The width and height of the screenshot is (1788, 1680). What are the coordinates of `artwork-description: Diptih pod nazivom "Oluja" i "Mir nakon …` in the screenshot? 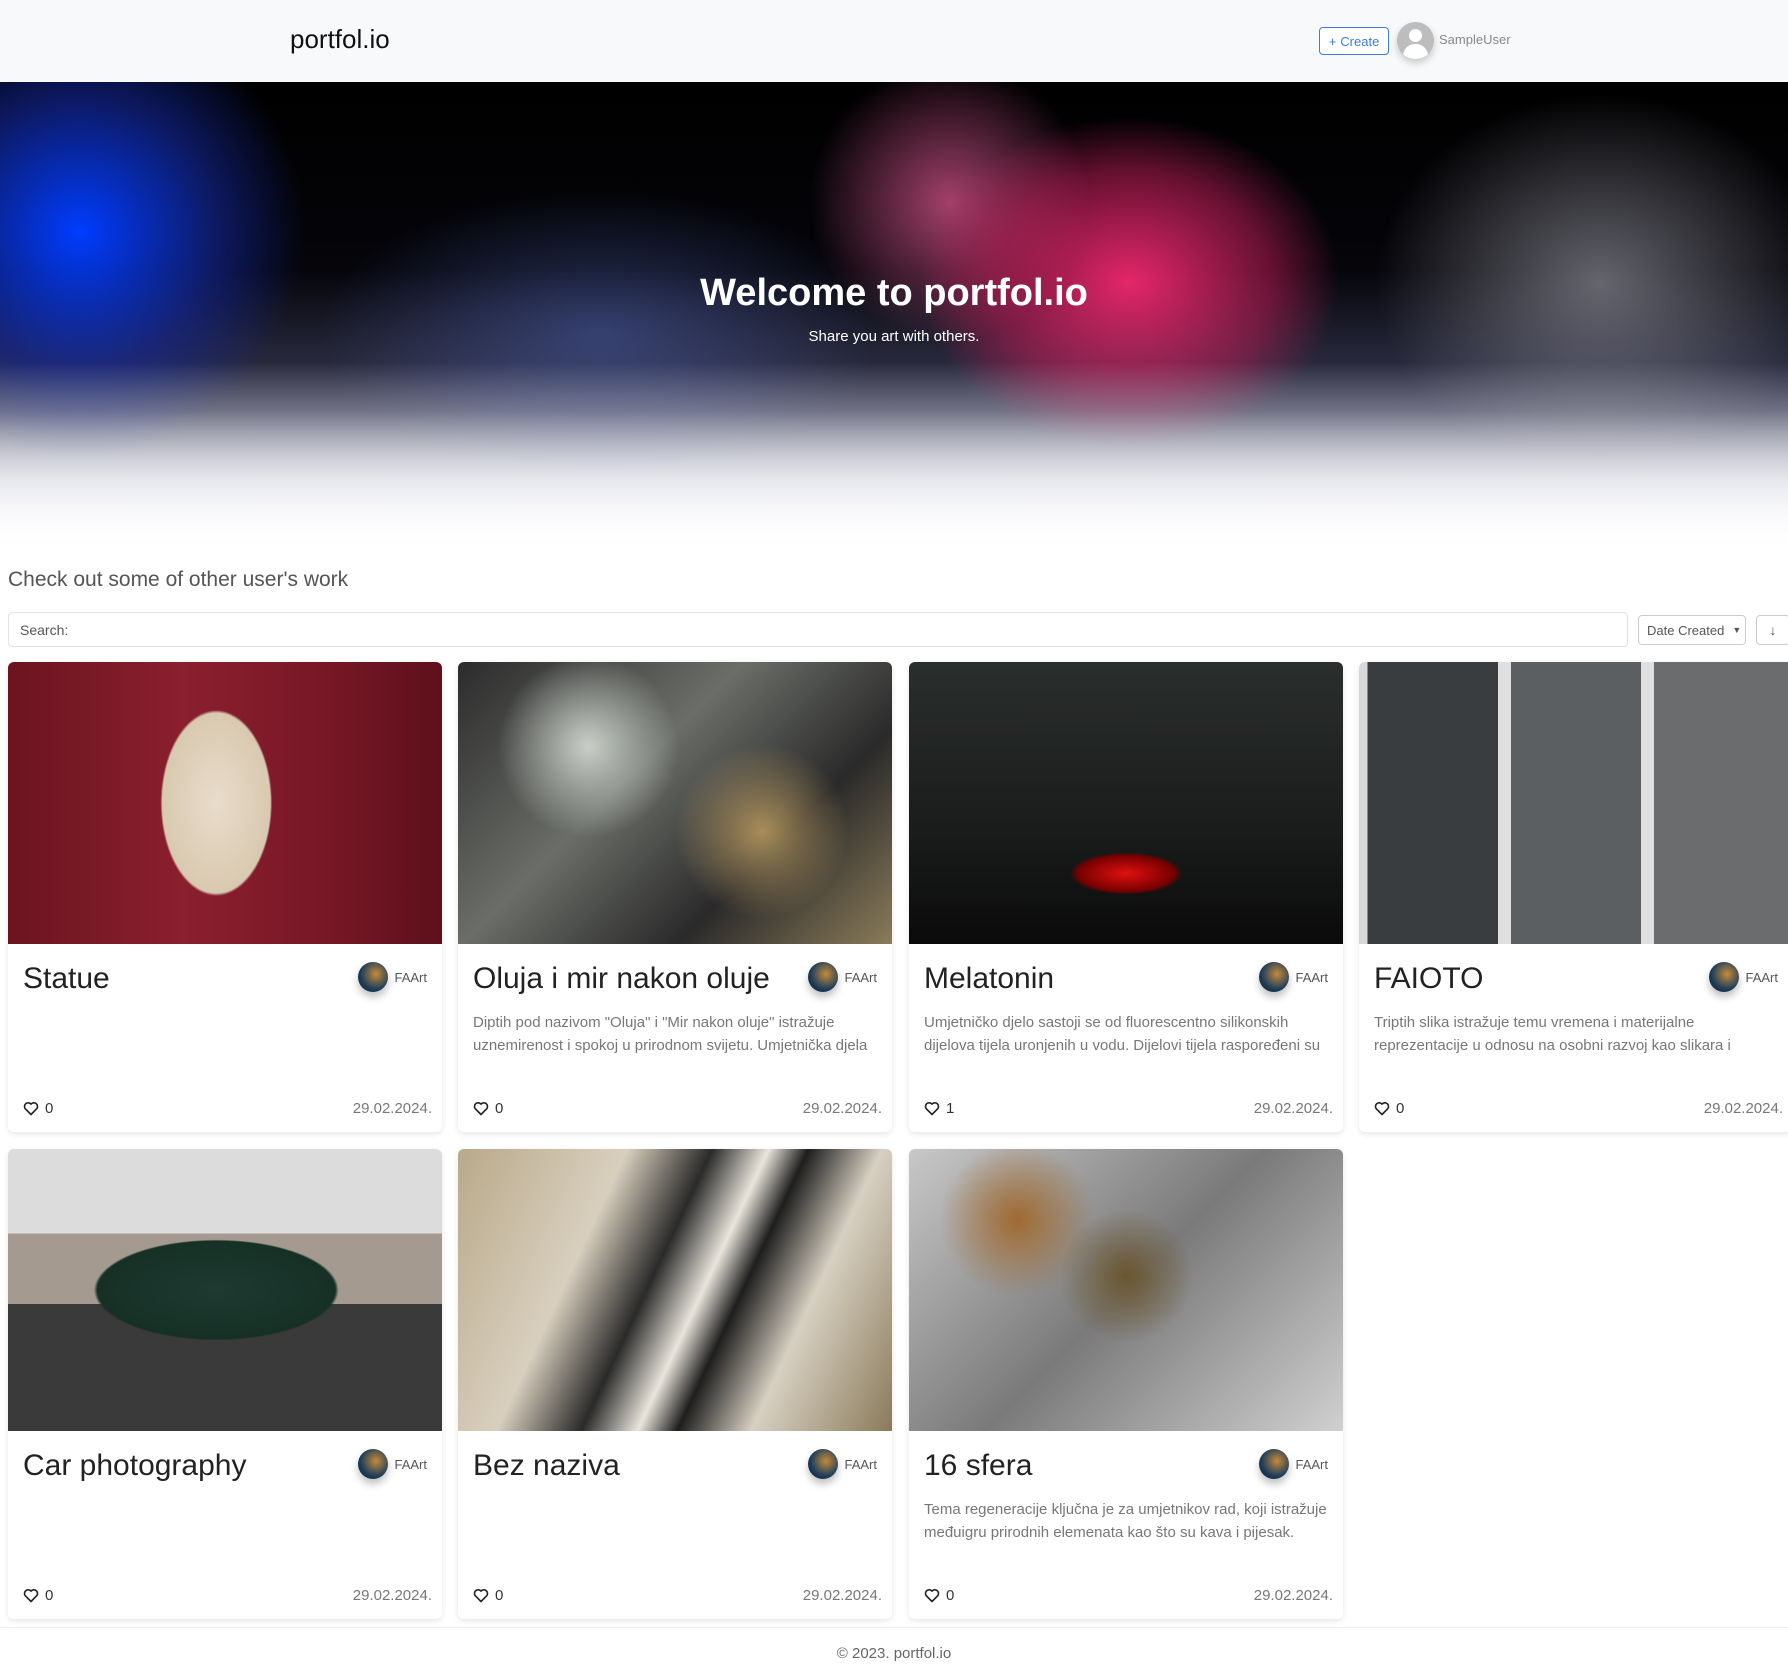 It's located at (670, 1034).